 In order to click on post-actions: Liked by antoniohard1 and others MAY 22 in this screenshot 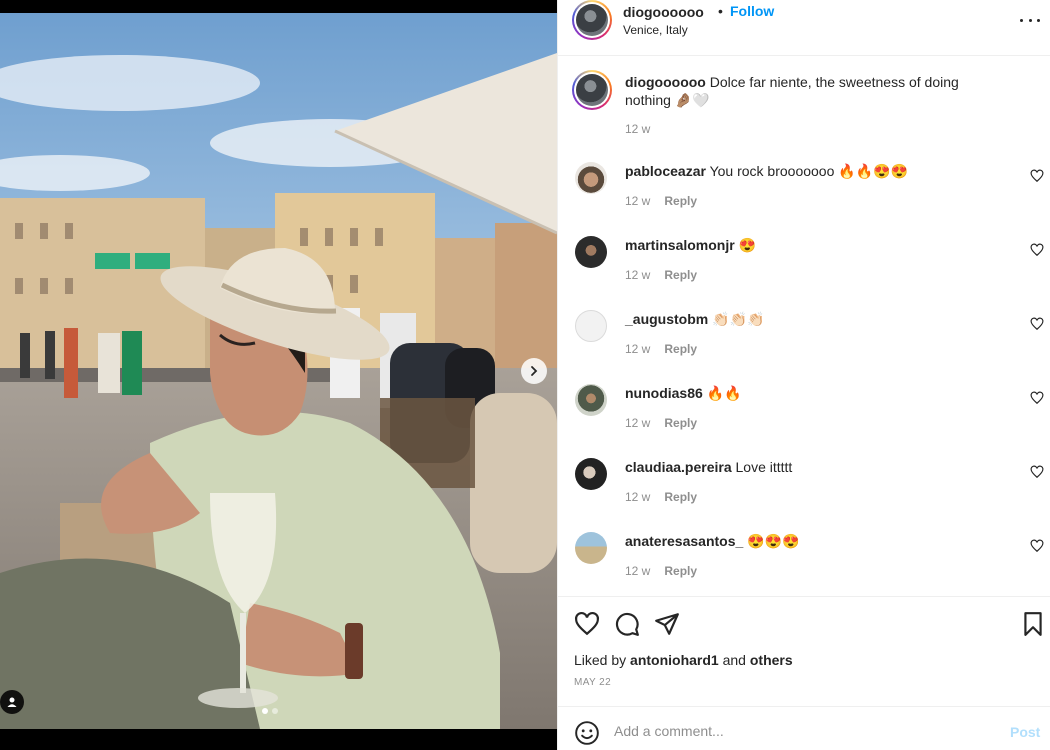, I will do `click(804, 651)`.